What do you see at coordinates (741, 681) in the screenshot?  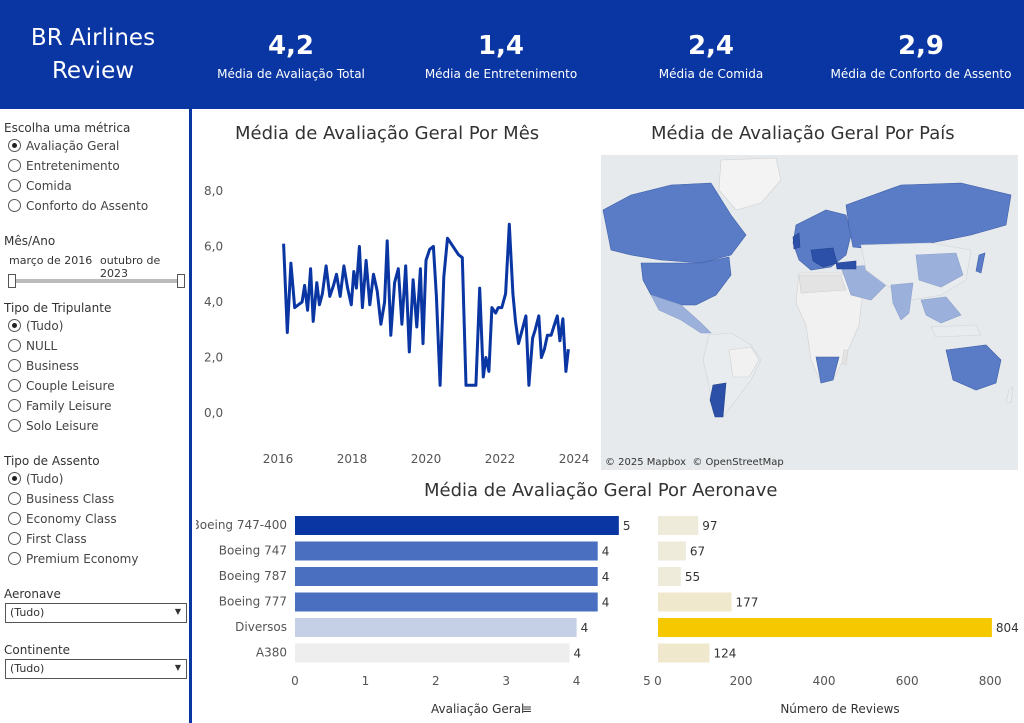 I see `reviews-x-tick: 200` at bounding box center [741, 681].